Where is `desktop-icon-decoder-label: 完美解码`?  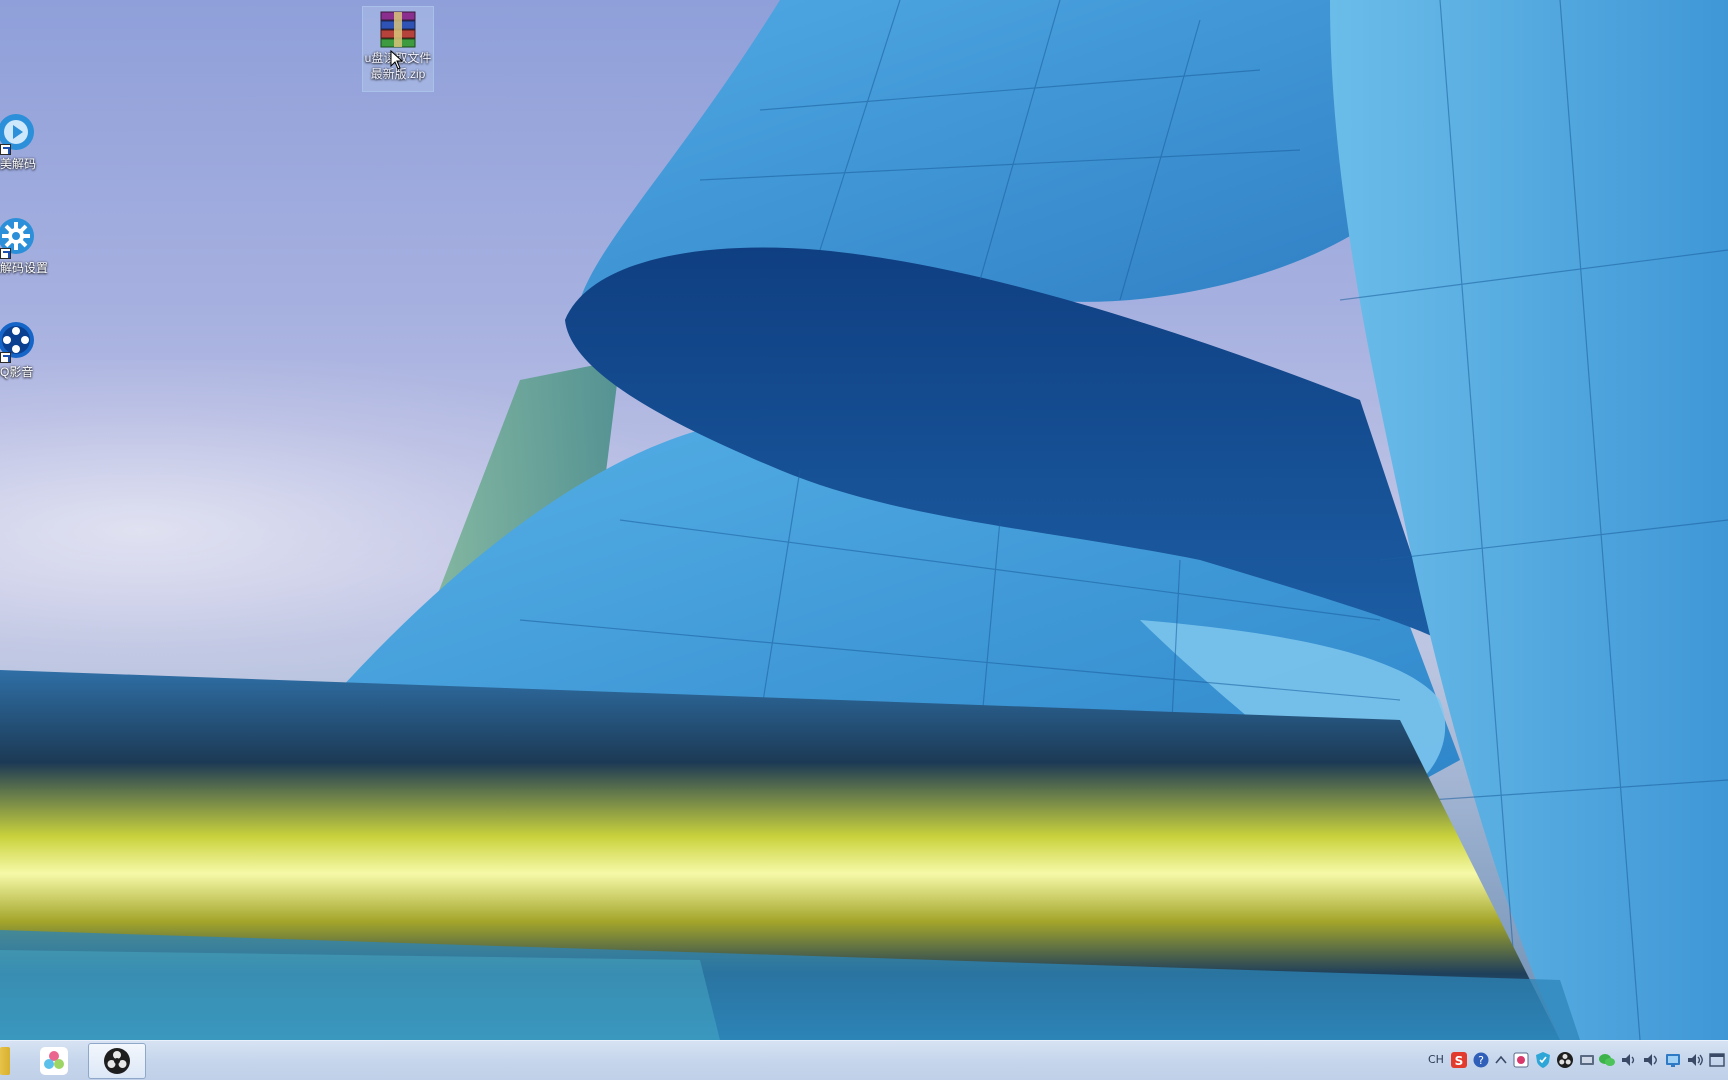
desktop-icon-decoder-label: 完美解码 is located at coordinates (18, 164).